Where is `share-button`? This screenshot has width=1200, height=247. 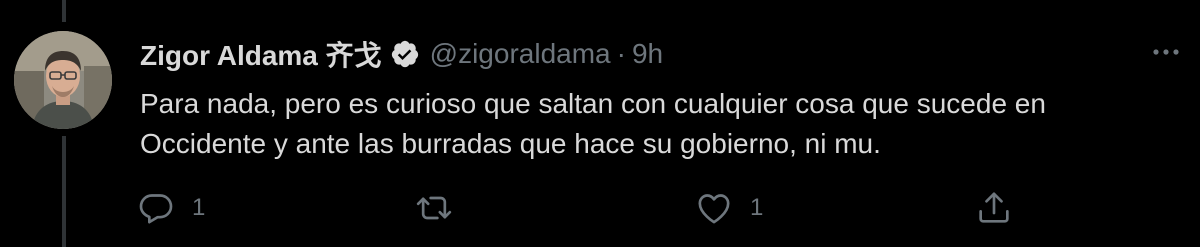
share-button is located at coordinates (994, 208).